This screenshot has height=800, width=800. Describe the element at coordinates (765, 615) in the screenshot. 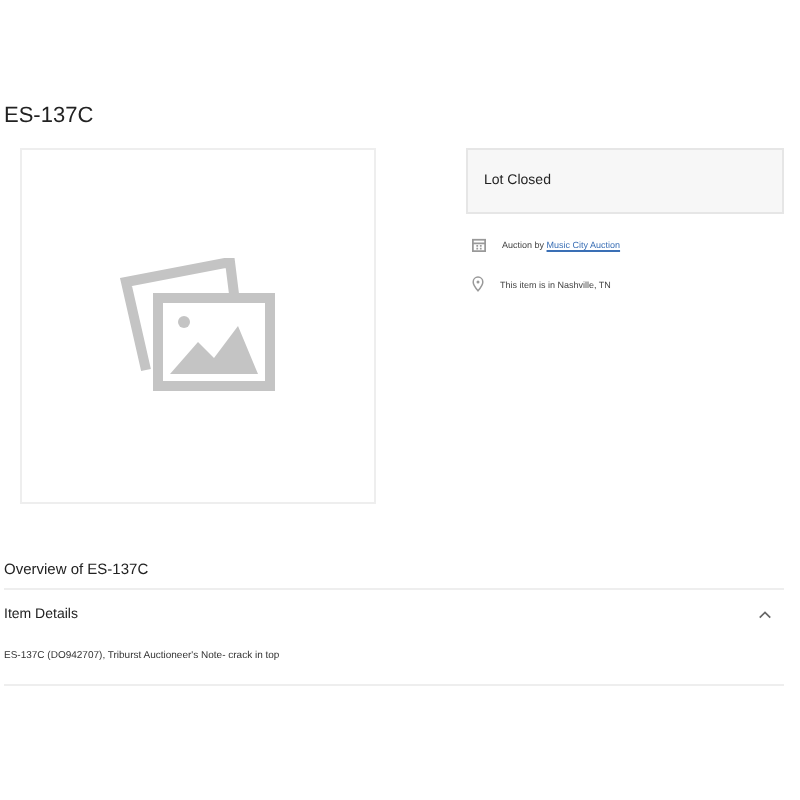

I see `chevron-icon` at that location.